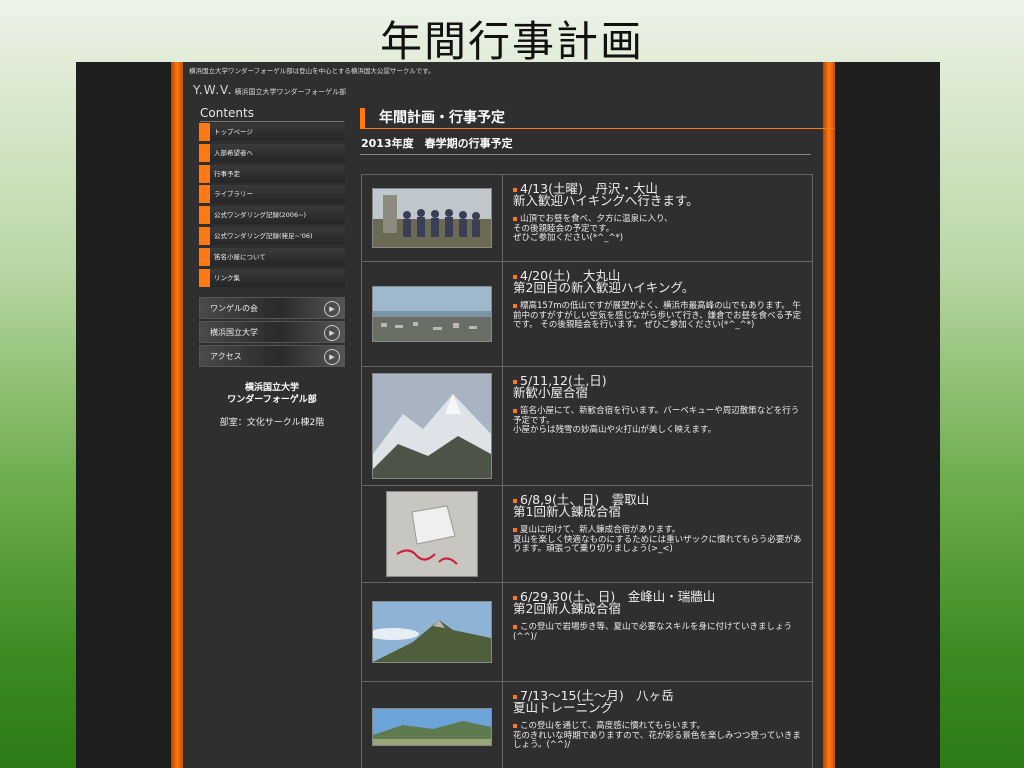 The width and height of the screenshot is (1024, 768). I want to click on contents-heading: Contents, so click(272, 114).